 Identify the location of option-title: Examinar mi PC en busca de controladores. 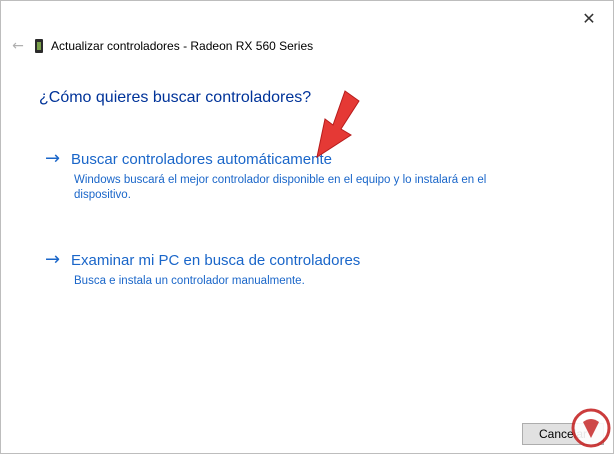
(215, 260).